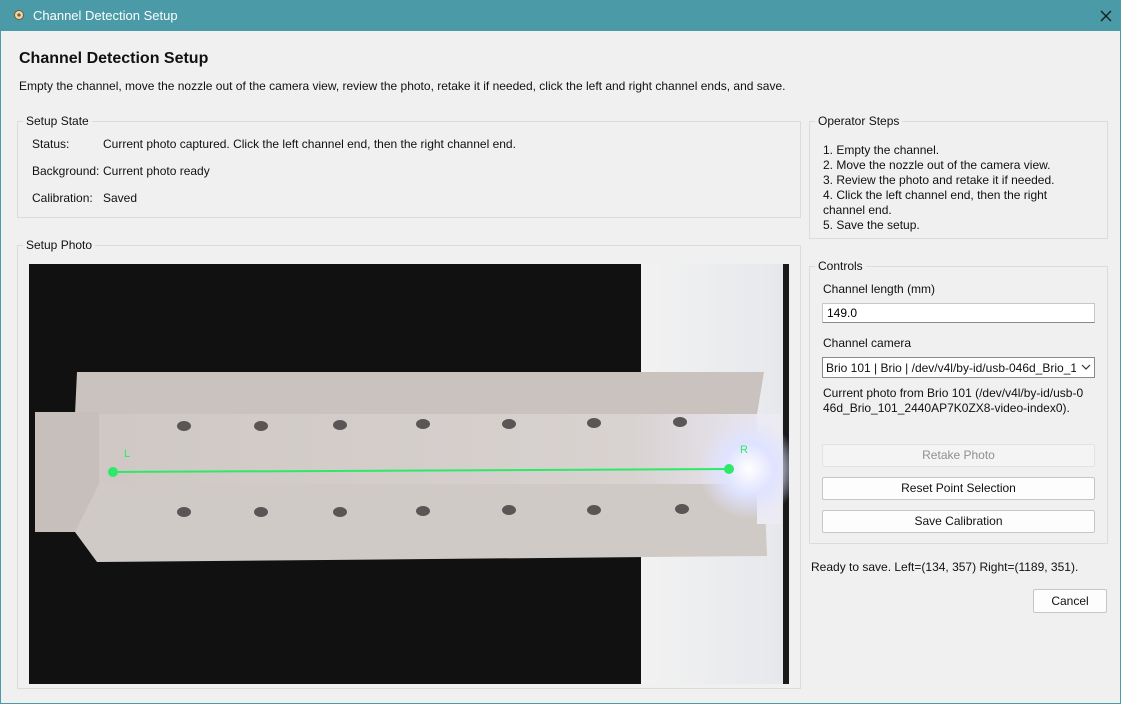 Image resolution: width=1121 pixels, height=704 pixels. What do you see at coordinates (57, 121) in the screenshot?
I see `setup-state-title: Setup State` at bounding box center [57, 121].